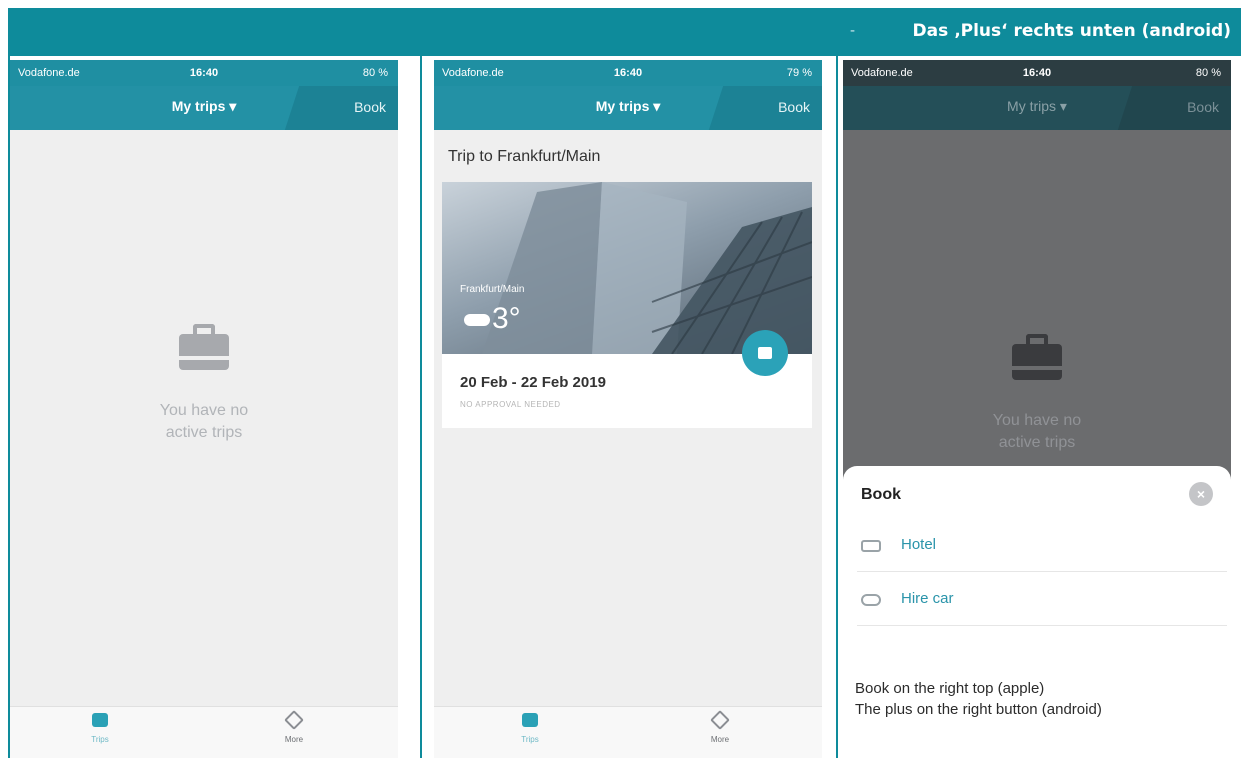  I want to click on trip-dates: 20 Feb - 22 Feb 2019, so click(533, 382).